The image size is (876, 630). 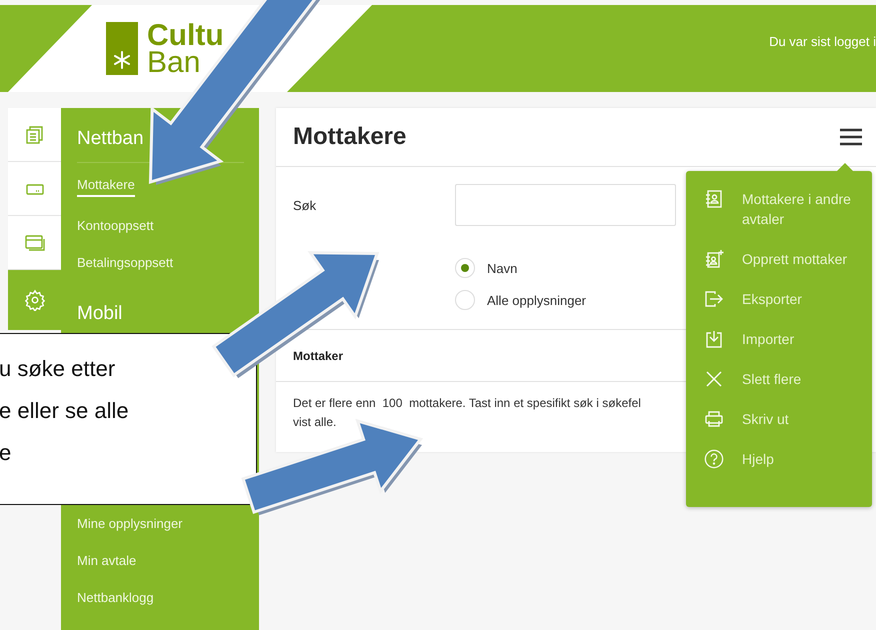 What do you see at coordinates (467, 403) in the screenshot?
I see `info-text: Det er flere enn 100 mottakere. Tast inn et spesifikt søk i søkefel` at bounding box center [467, 403].